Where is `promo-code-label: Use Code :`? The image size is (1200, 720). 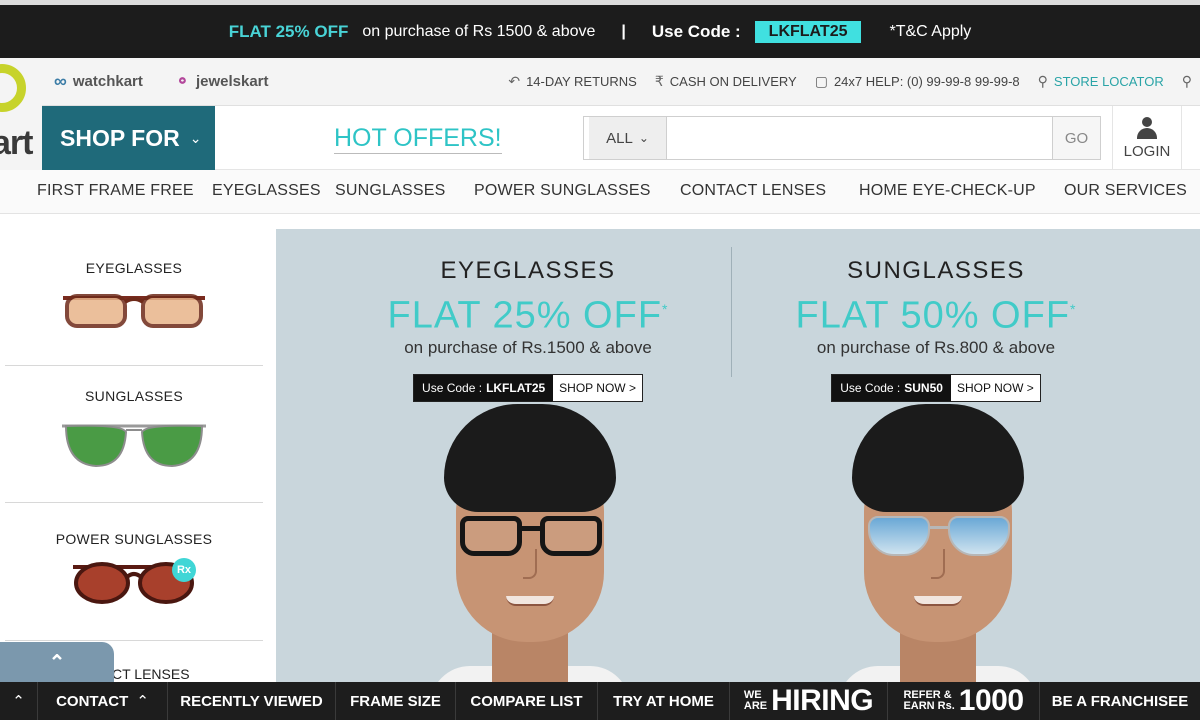 promo-code-label: Use Code : is located at coordinates (696, 31).